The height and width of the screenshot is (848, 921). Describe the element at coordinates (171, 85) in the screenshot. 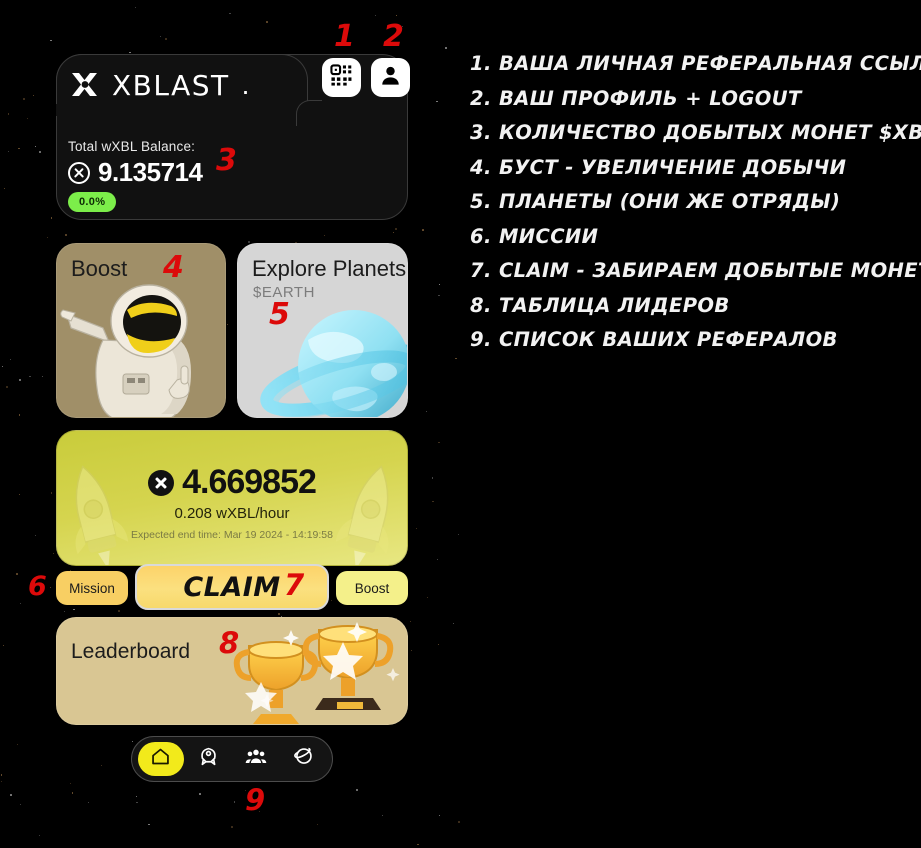

I see `brand-name: XBLAST` at that location.